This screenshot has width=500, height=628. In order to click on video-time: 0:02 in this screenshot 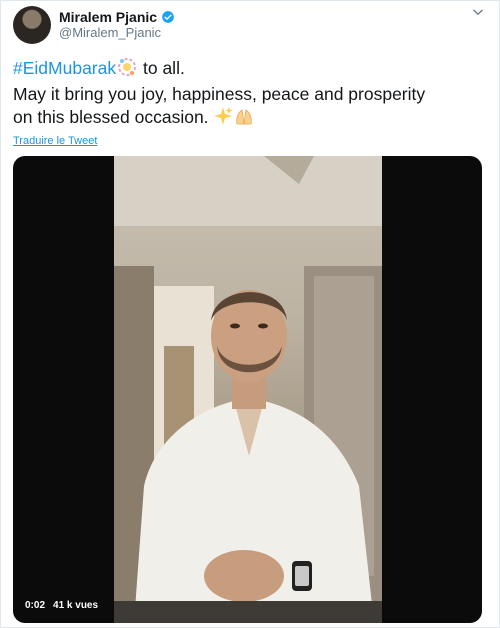, I will do `click(35, 605)`.